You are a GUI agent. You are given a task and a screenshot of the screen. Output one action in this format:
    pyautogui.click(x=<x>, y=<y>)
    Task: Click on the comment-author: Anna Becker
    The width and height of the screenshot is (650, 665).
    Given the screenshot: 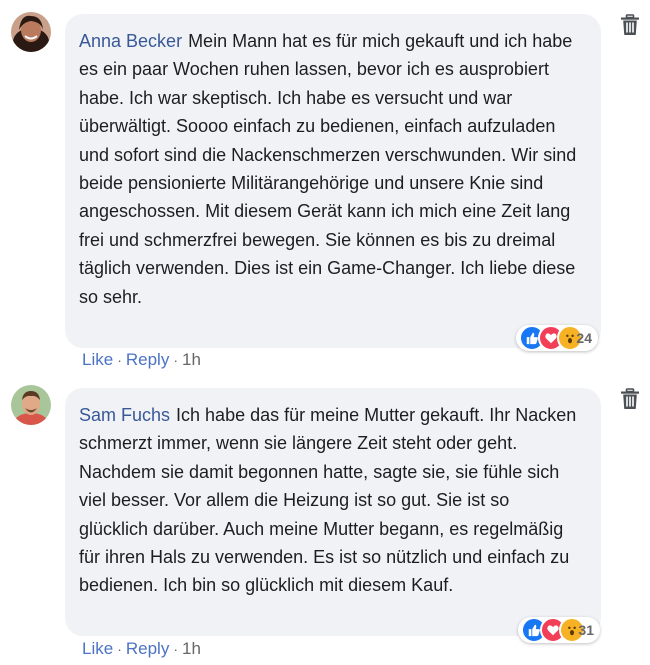 What is the action you would take?
    pyautogui.click(x=130, y=41)
    